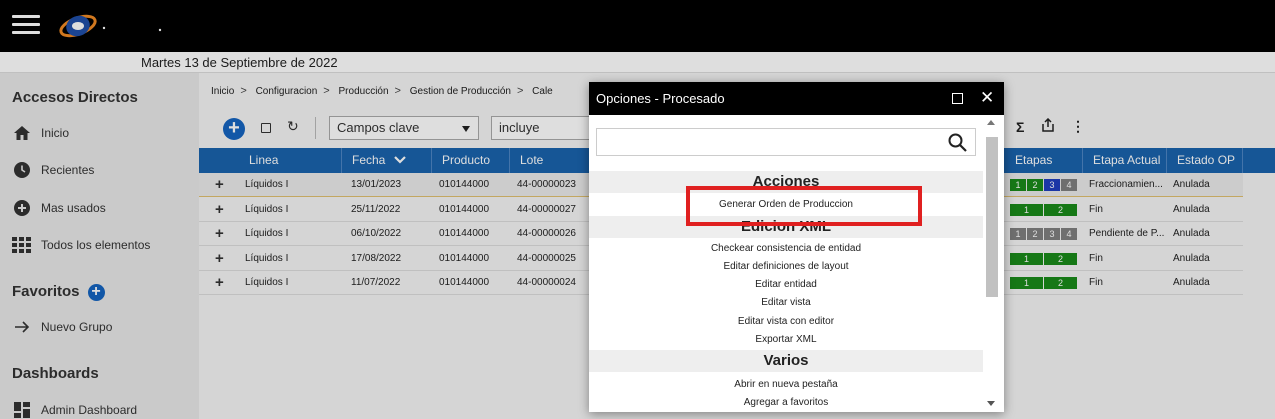  What do you see at coordinates (376, 209) in the screenshot?
I see `cell-fecha: 25/11/2022` at bounding box center [376, 209].